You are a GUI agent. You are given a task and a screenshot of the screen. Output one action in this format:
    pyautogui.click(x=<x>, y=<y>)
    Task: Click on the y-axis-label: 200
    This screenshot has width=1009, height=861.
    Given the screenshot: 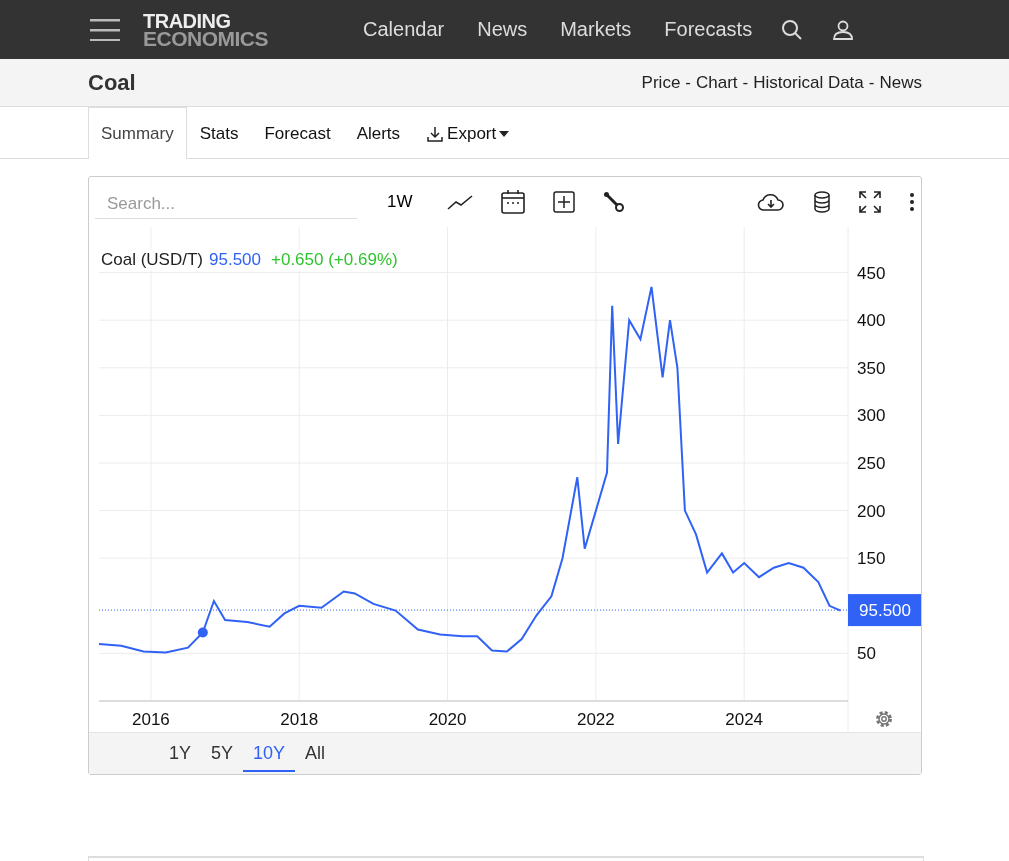 What is the action you would take?
    pyautogui.click(x=871, y=511)
    